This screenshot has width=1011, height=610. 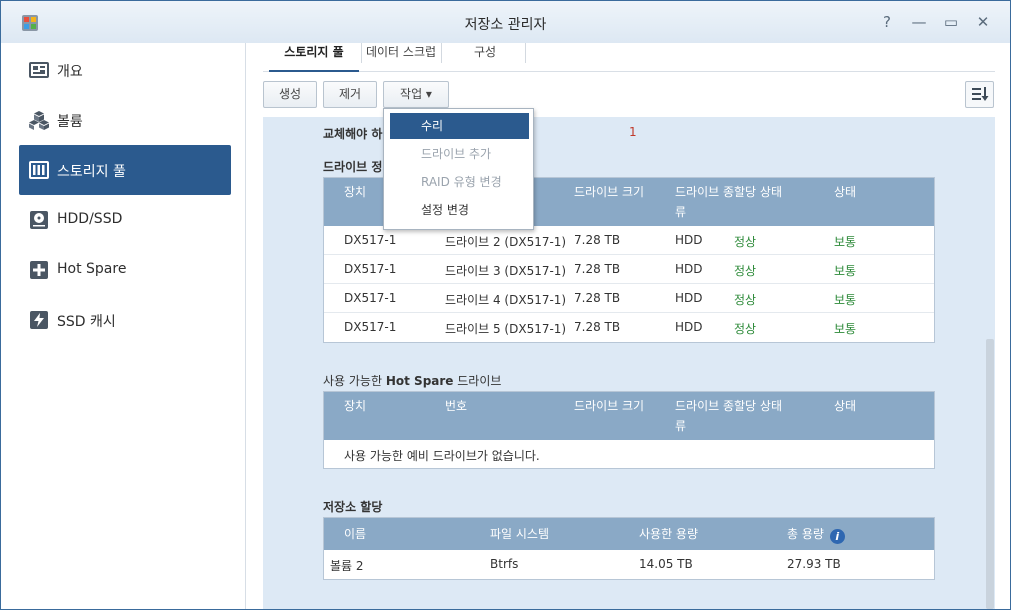 What do you see at coordinates (353, 167) in the screenshot?
I see `drive-info-label: 드라이브 정` at bounding box center [353, 167].